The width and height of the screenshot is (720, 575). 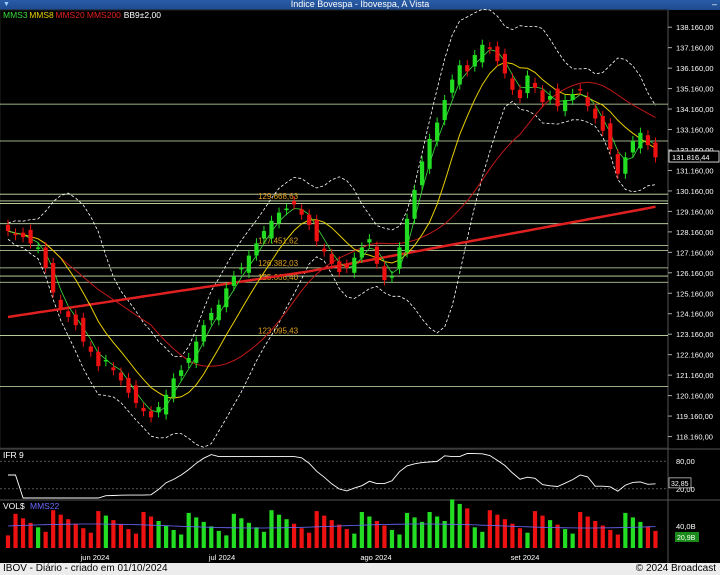 I want to click on volume-ma-label: MMS22, so click(x=45, y=506).